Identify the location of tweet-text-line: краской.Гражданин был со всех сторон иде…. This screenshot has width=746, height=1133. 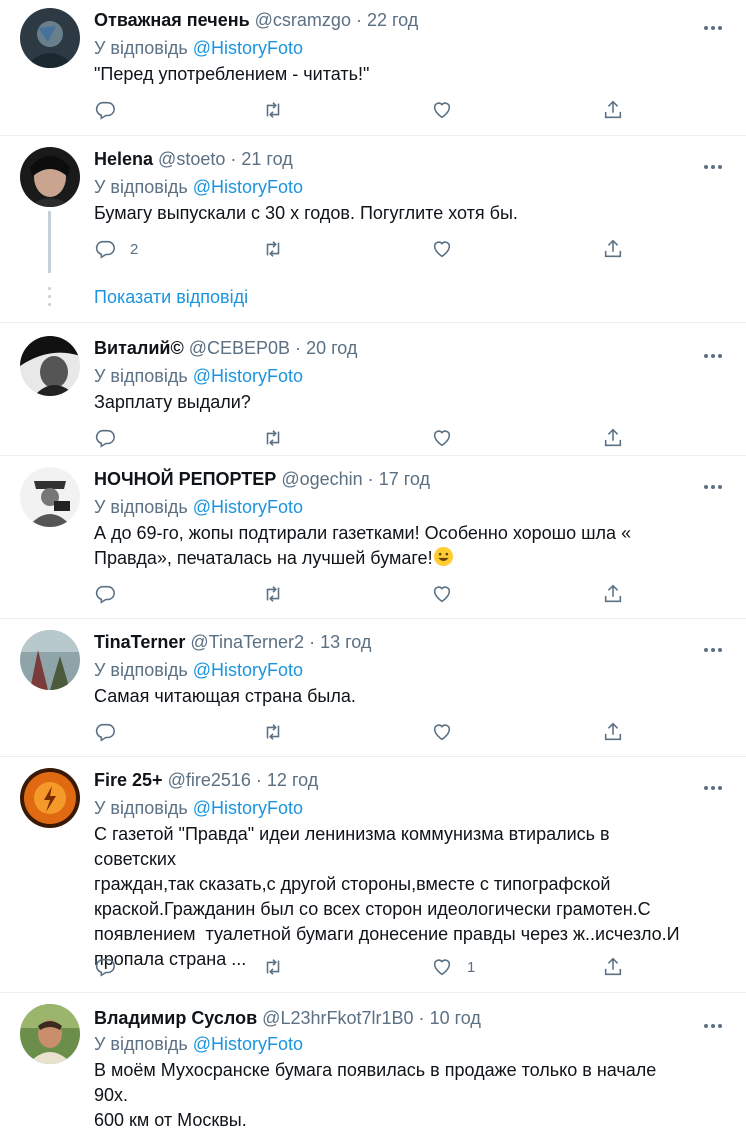
(372, 909).